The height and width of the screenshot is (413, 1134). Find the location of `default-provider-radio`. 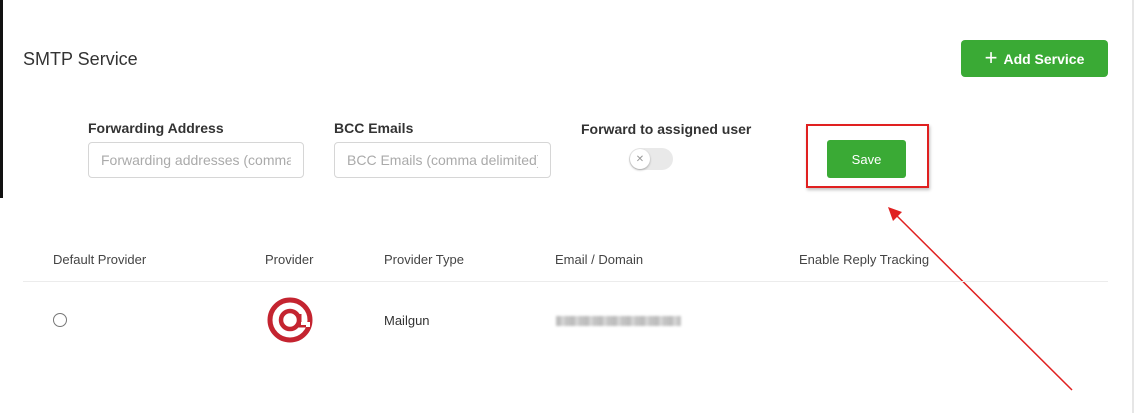

default-provider-radio is located at coordinates (60, 320).